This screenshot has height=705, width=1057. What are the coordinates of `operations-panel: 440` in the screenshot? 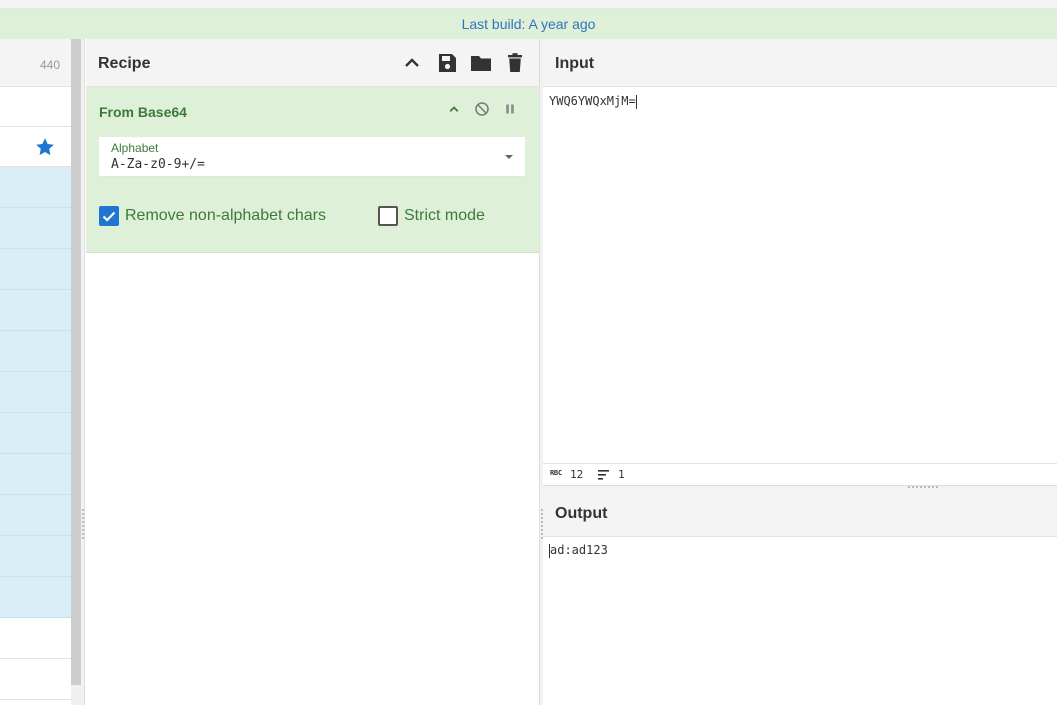 It's located at (35, 372).